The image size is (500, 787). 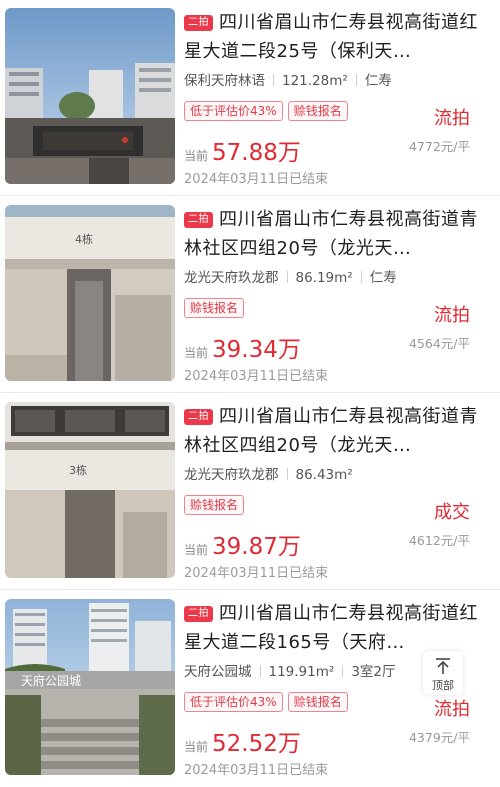 I want to click on back-to-top-button: 顶部, so click(x=443, y=673).